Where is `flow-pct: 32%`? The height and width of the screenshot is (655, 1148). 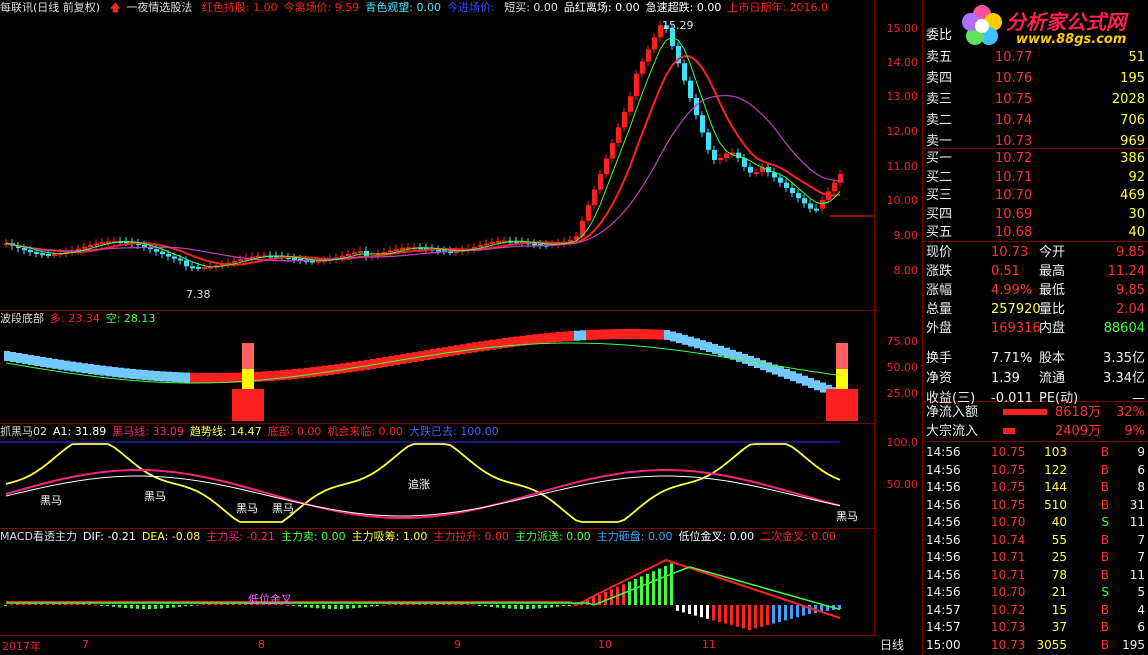 flow-pct: 32% is located at coordinates (1130, 412).